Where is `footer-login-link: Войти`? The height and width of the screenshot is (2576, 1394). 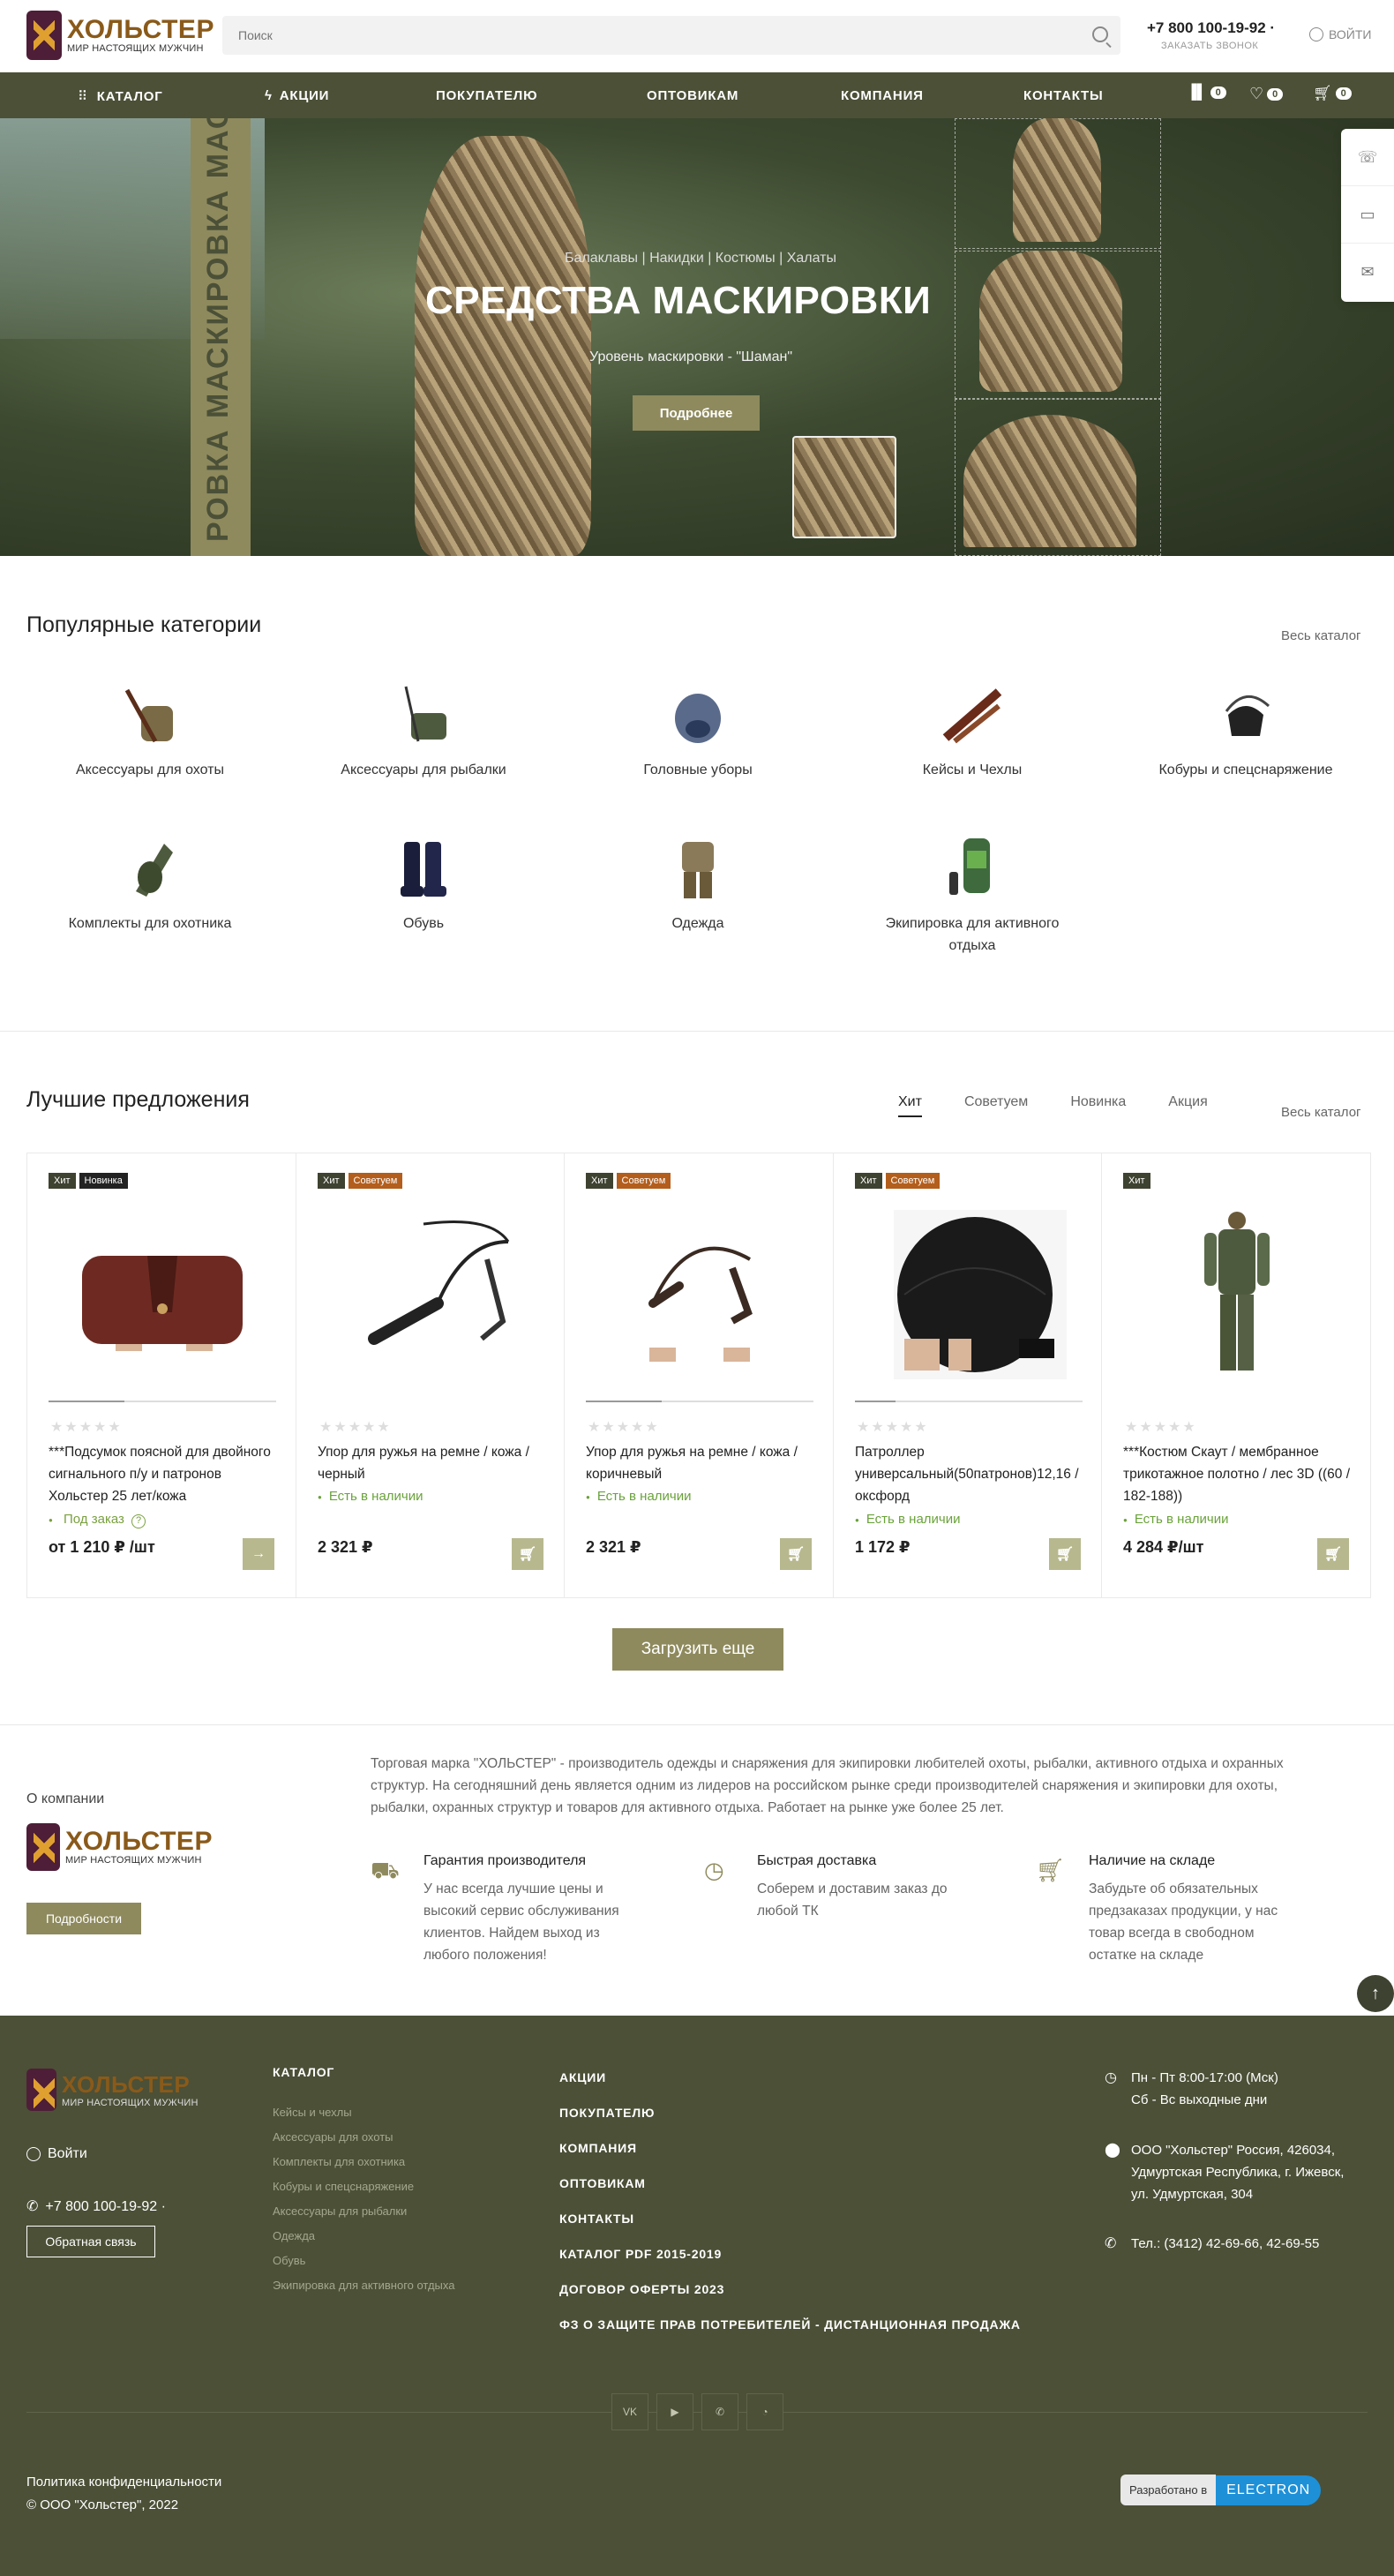 footer-login-link: Войти is located at coordinates (57, 2154).